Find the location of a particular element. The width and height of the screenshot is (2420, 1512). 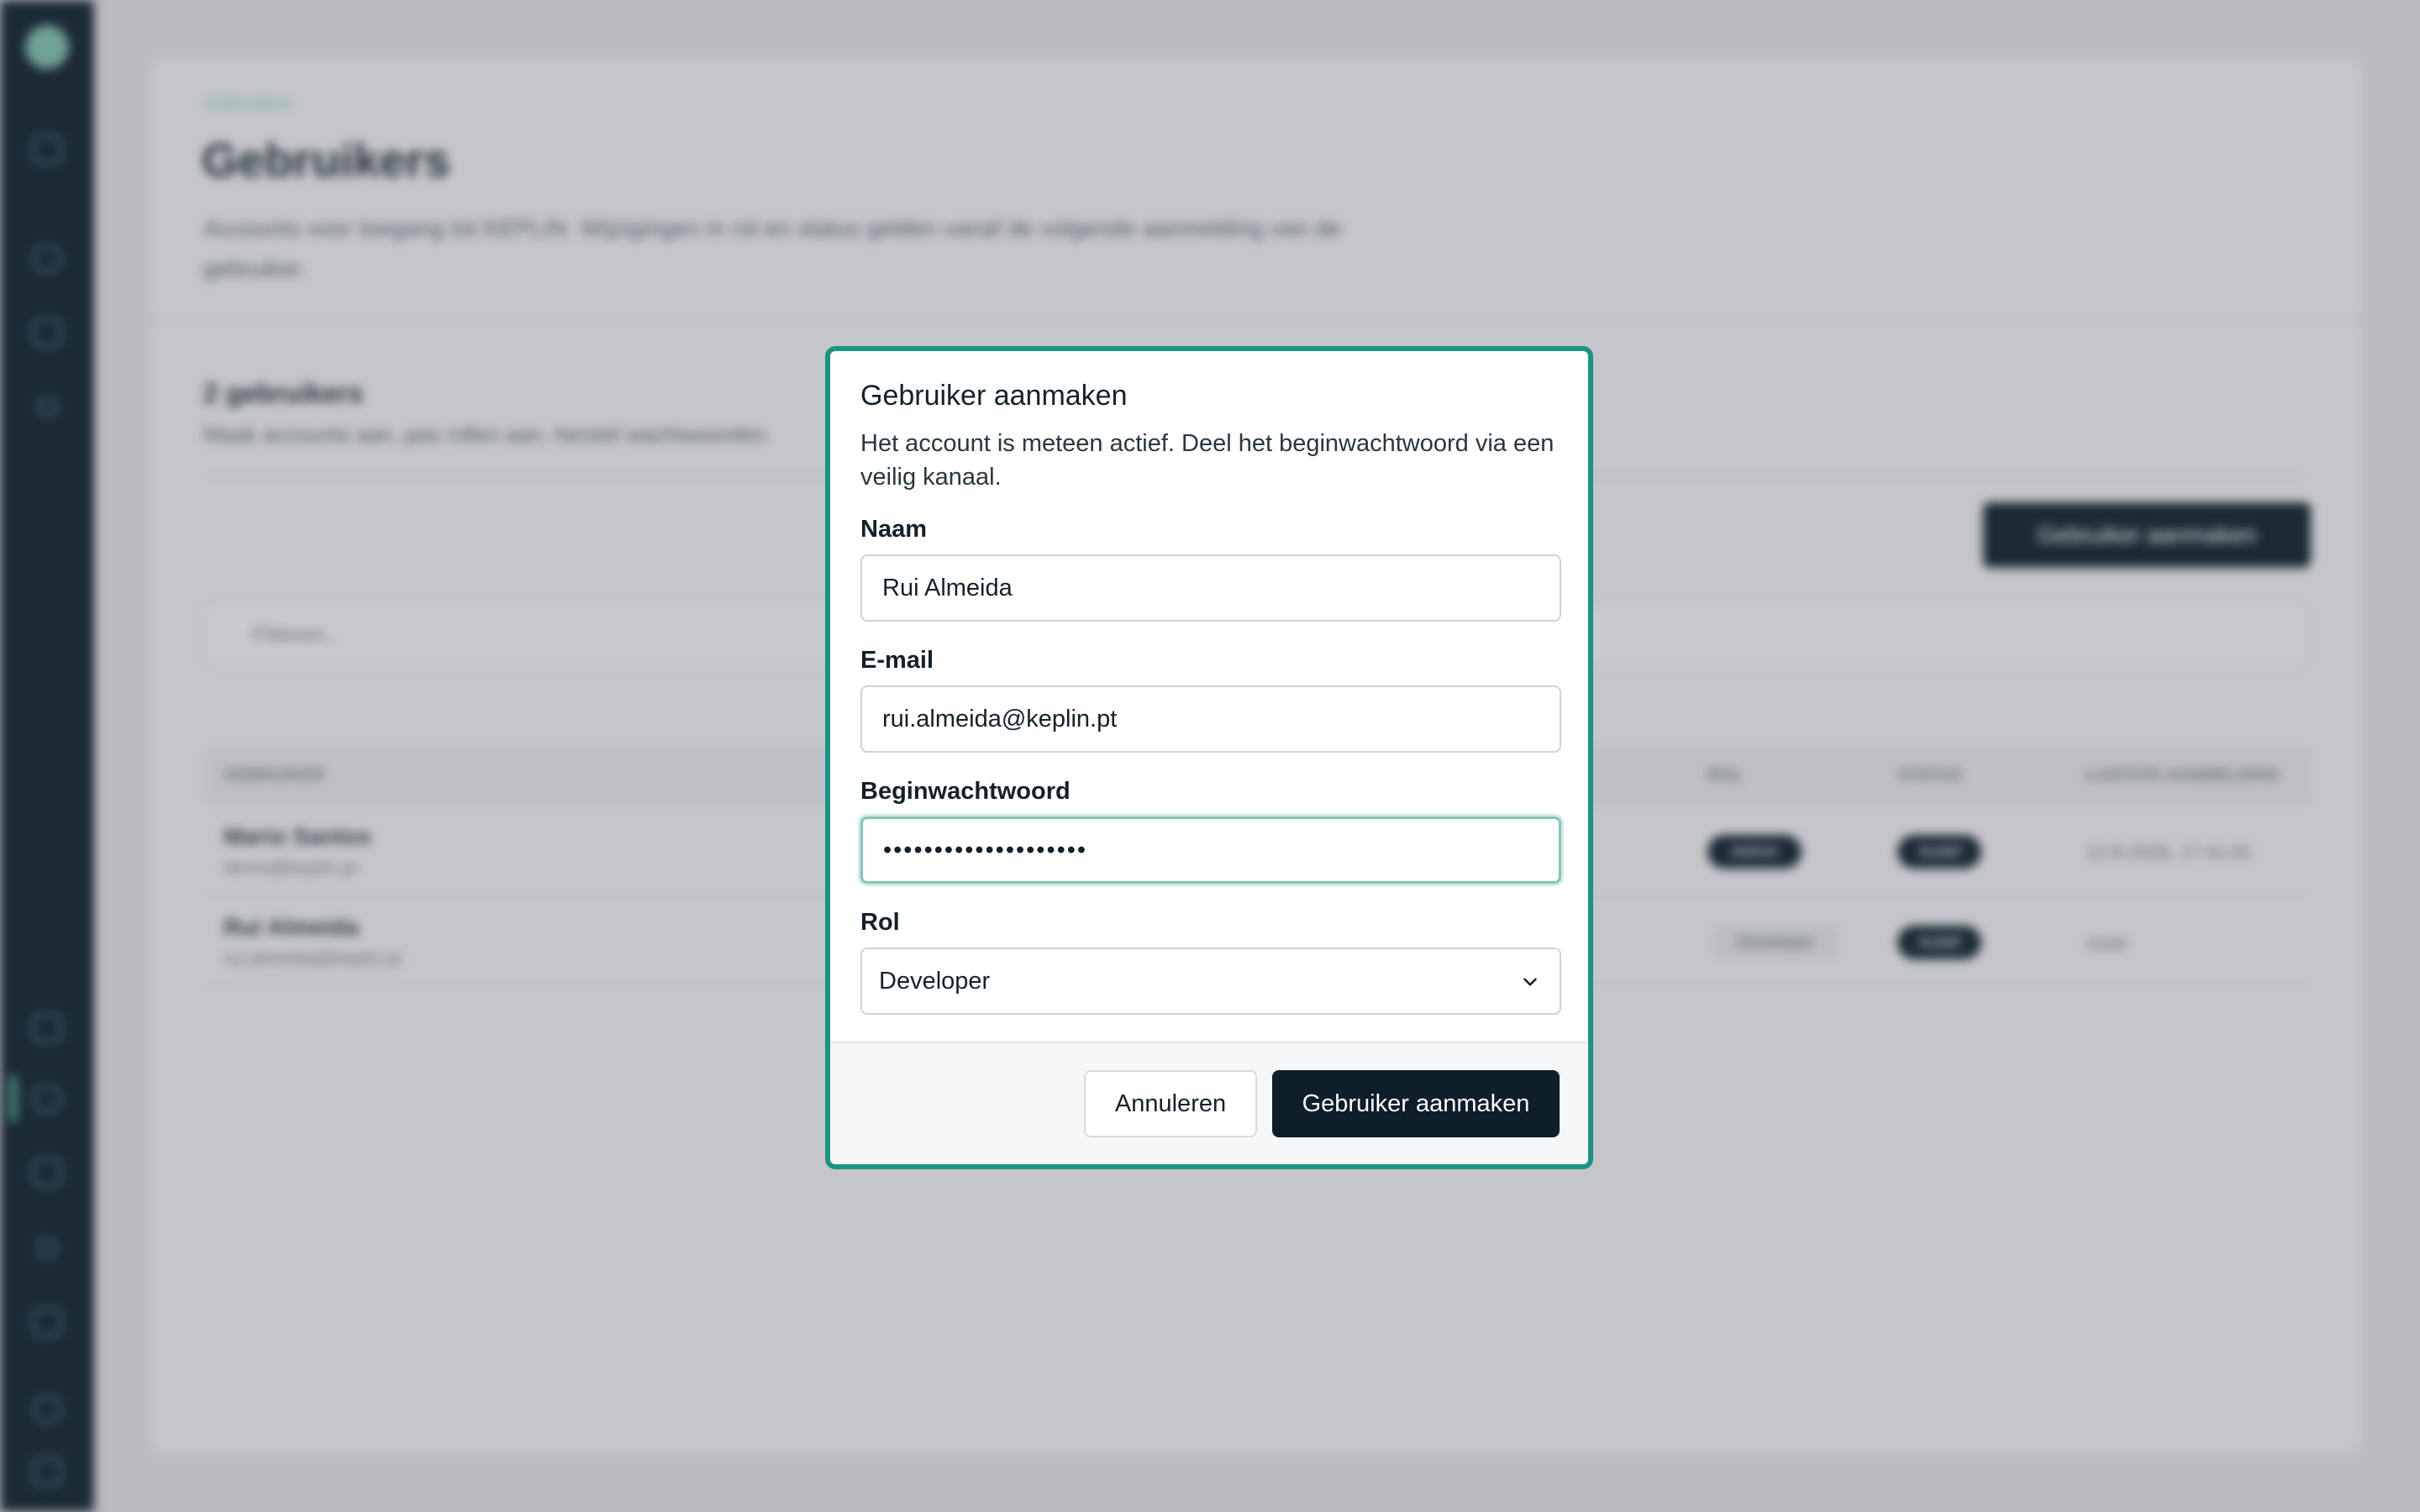

password-label: Beginwachtwoord is located at coordinates (965, 791).